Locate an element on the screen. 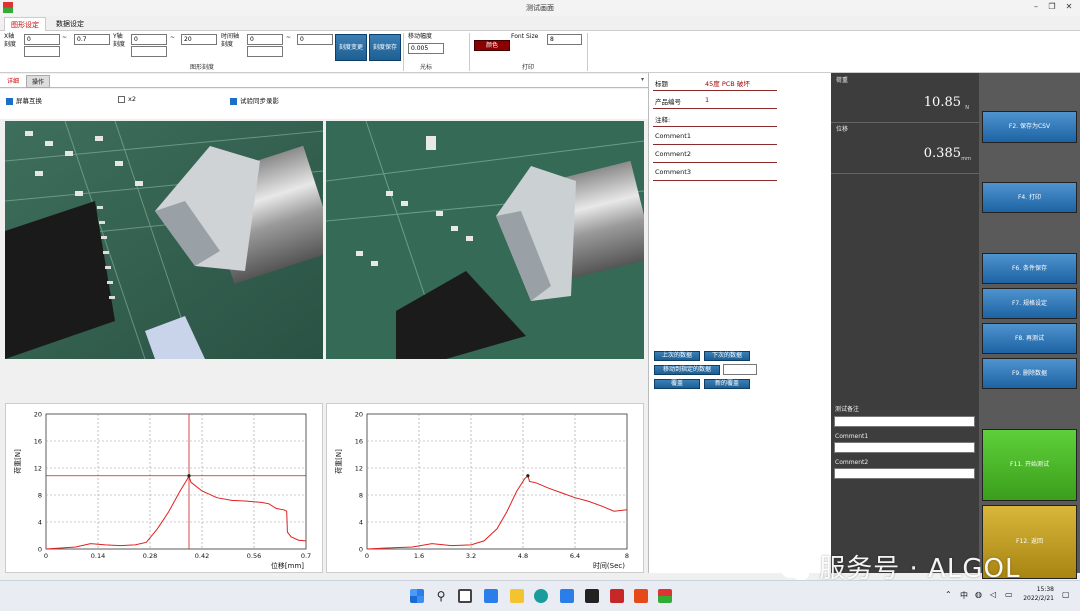 Image resolution: width=1080 pixels, height=611 pixels. edge-icon is located at coordinates (541, 596).